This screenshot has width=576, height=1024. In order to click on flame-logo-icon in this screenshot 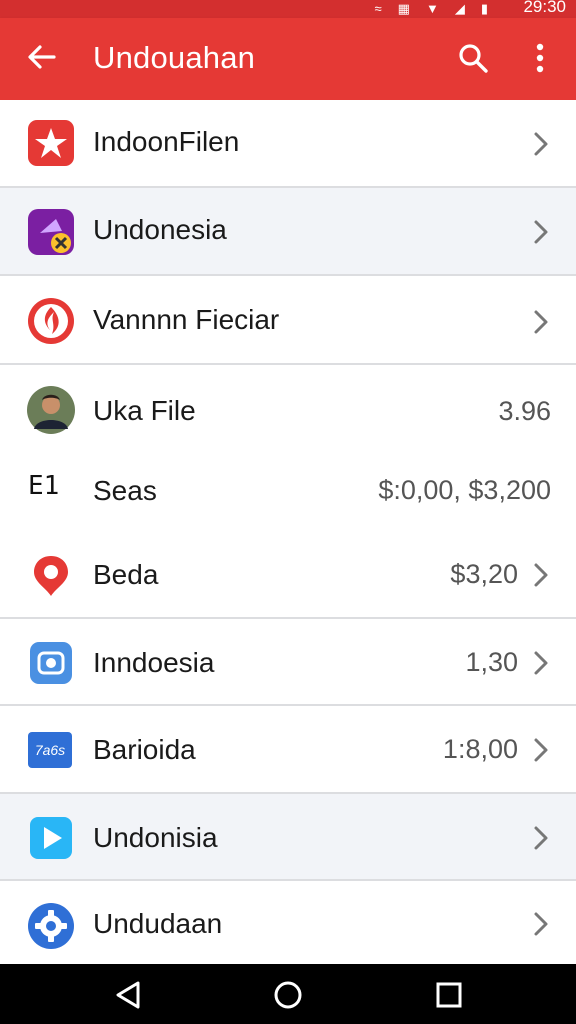, I will do `click(51, 321)`.